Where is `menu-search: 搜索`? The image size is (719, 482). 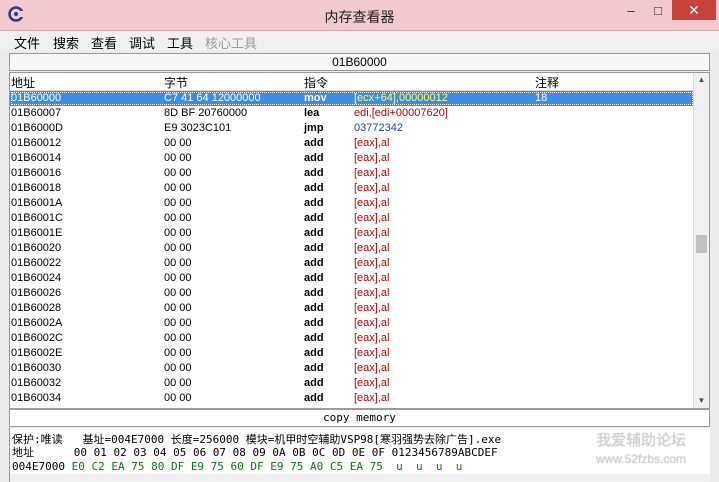 menu-search: 搜索 is located at coordinates (66, 42).